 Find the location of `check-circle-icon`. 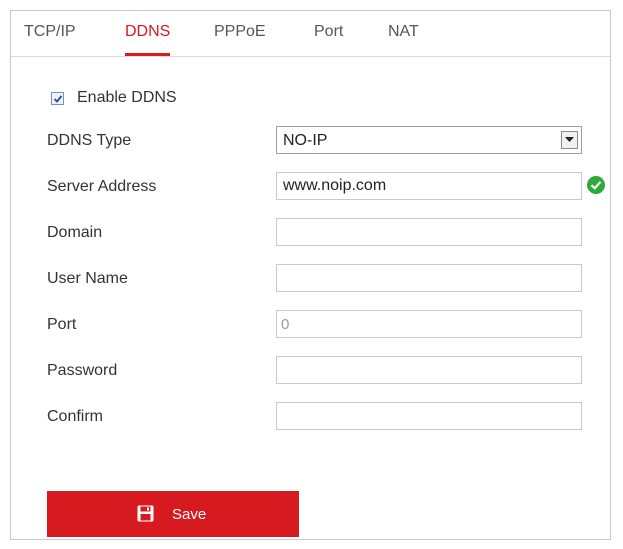

check-circle-icon is located at coordinates (596, 185).